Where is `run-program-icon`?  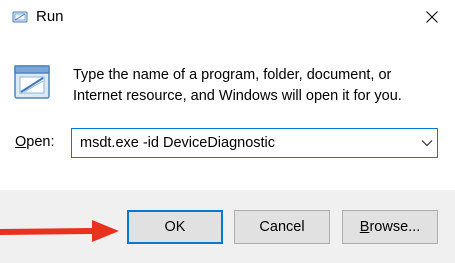
run-program-icon is located at coordinates (32, 82).